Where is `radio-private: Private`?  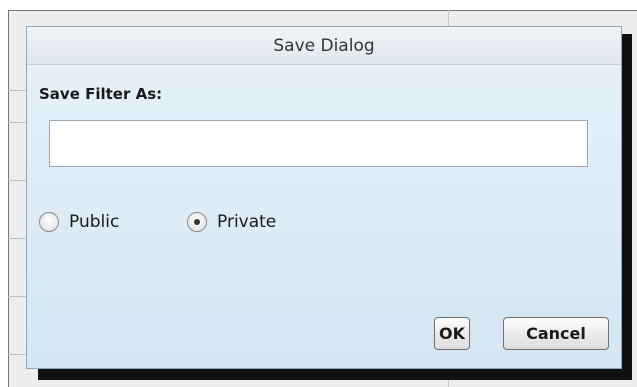
radio-private: Private is located at coordinates (231, 222).